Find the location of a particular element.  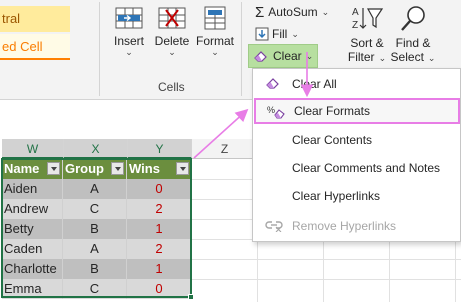

header-cell-wins: Wins is located at coordinates (159, 169).